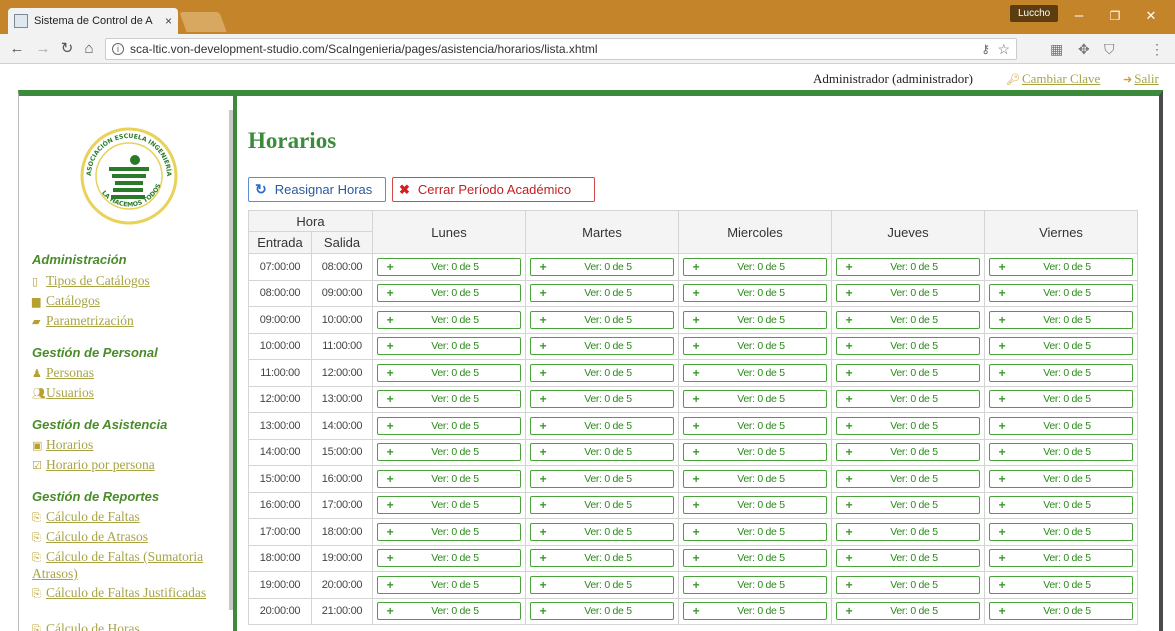  I want to click on site-info-icon: i, so click(118, 49).